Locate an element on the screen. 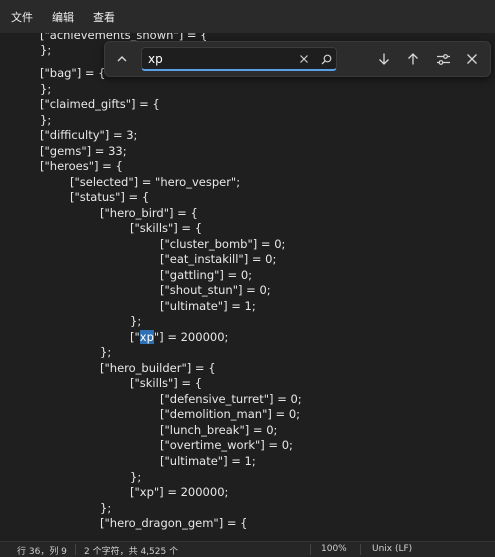  menu-bar: 文件 编辑 查看 is located at coordinates (247, 16).